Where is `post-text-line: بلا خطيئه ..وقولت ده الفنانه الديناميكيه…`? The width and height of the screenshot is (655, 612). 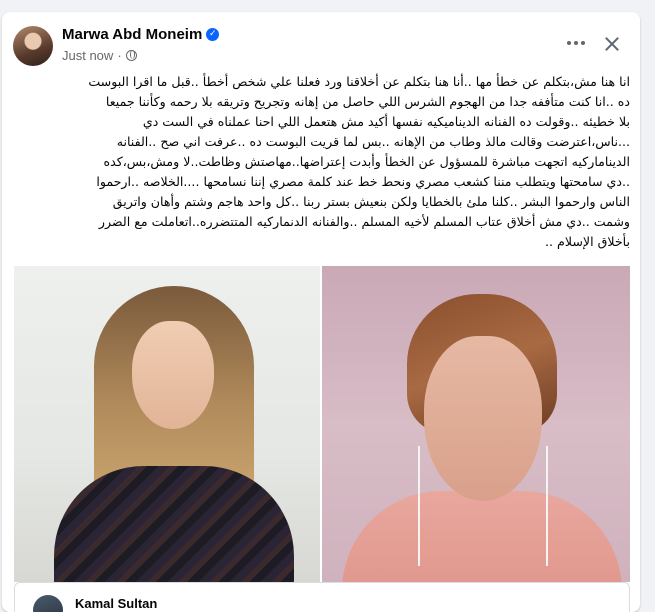
post-text-line: بلا خطيئه ..وقولت ده الفنانه الديناميكيه… is located at coordinates (386, 121).